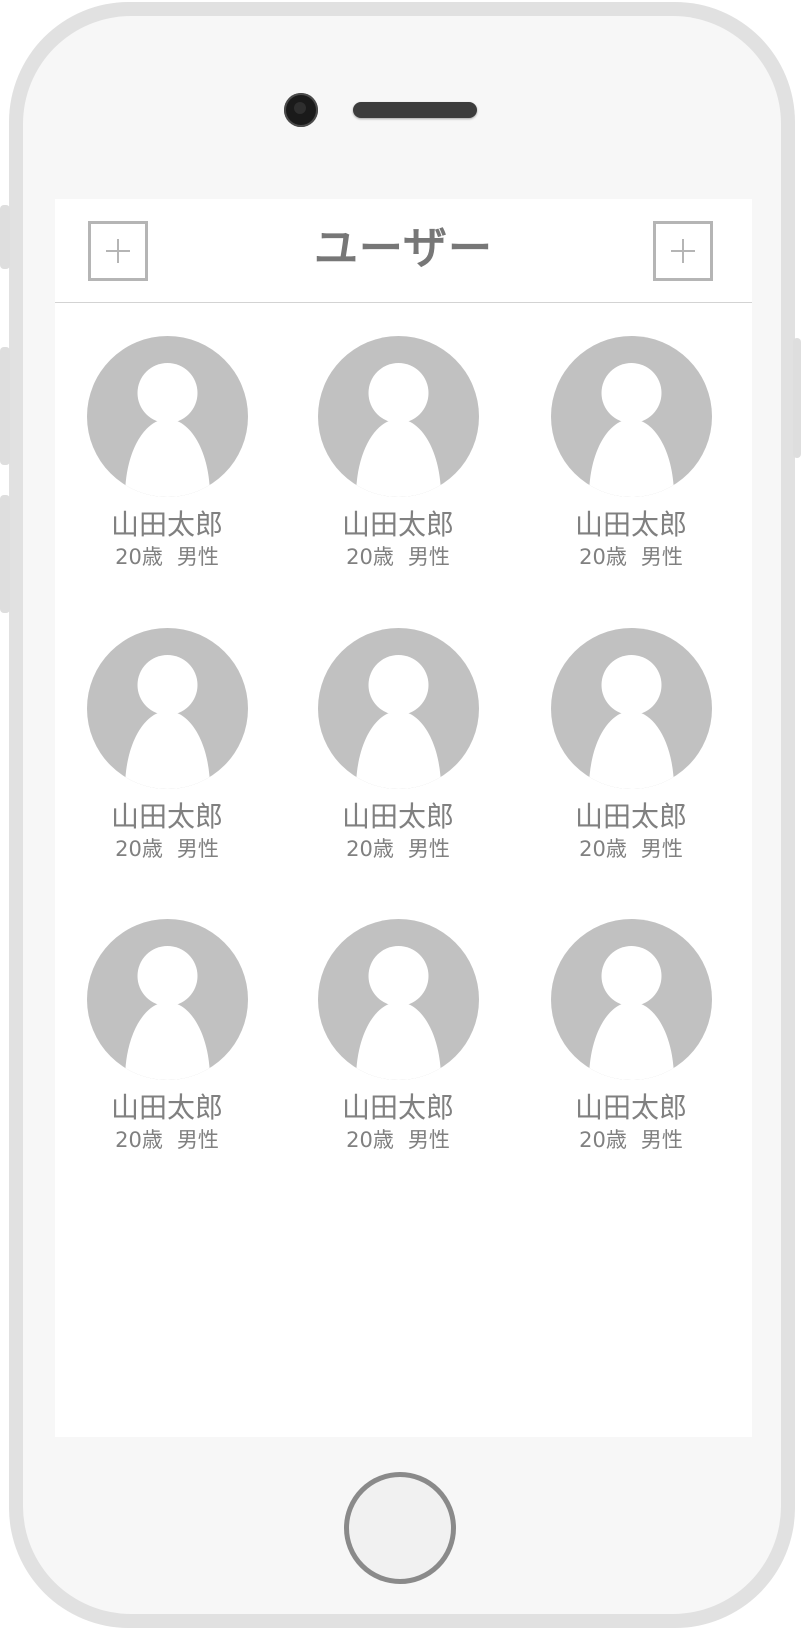 Image resolution: width=801 pixels, height=1632 pixels. Describe the element at coordinates (5, 406) in the screenshot. I see `volume-up-button` at that location.